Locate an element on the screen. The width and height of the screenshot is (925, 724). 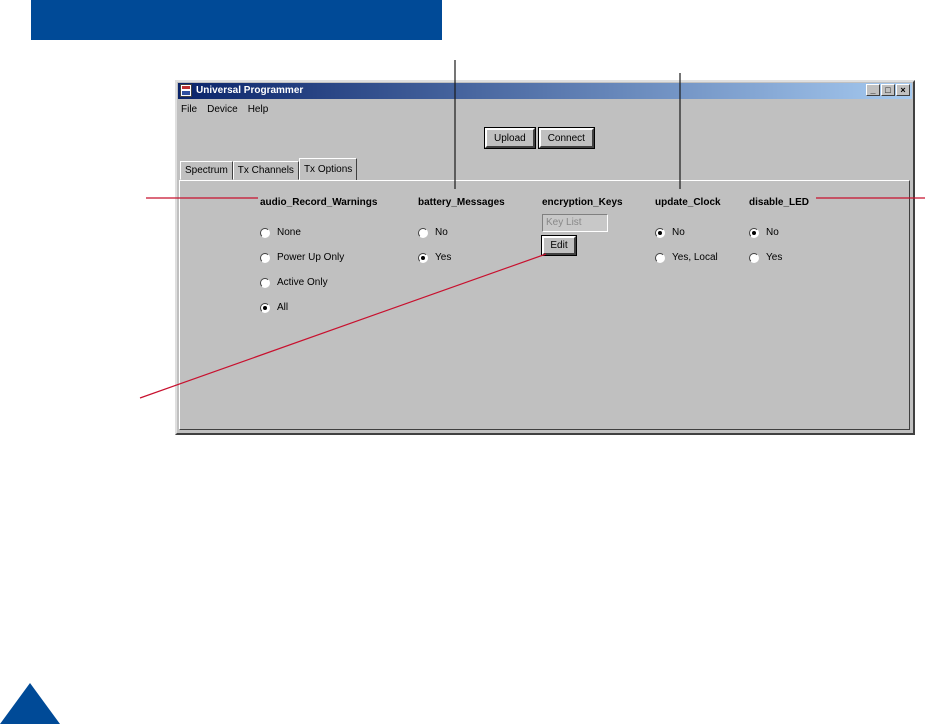
radio-label: All is located at coordinates (283, 307).